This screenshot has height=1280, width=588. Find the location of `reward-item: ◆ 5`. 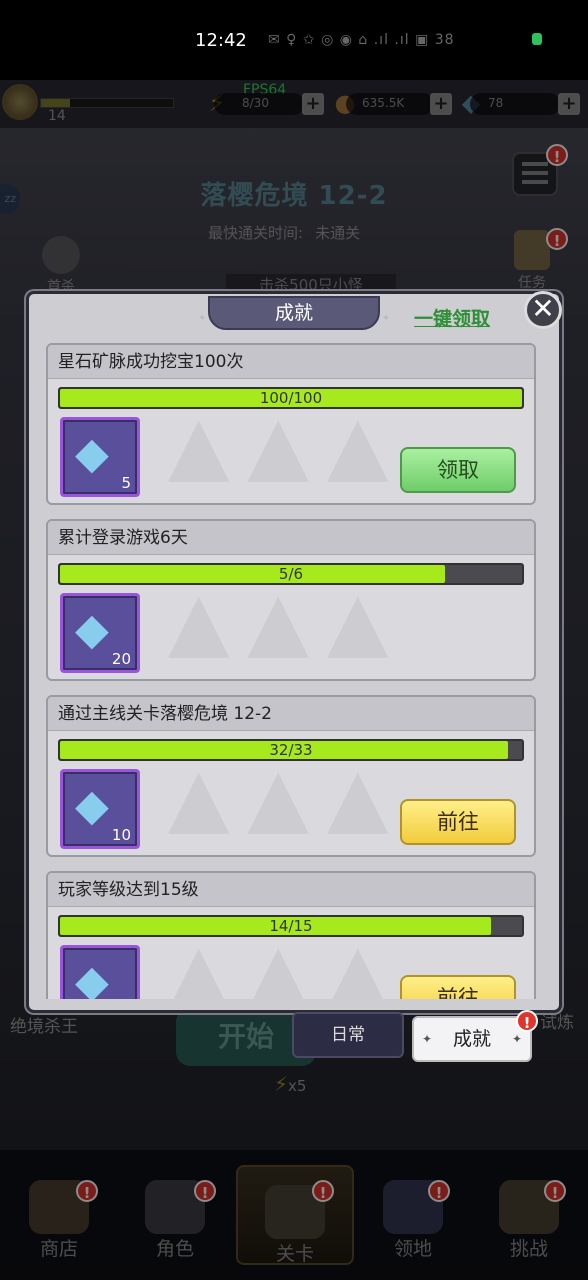

reward-item: ◆ 5 is located at coordinates (100, 457).